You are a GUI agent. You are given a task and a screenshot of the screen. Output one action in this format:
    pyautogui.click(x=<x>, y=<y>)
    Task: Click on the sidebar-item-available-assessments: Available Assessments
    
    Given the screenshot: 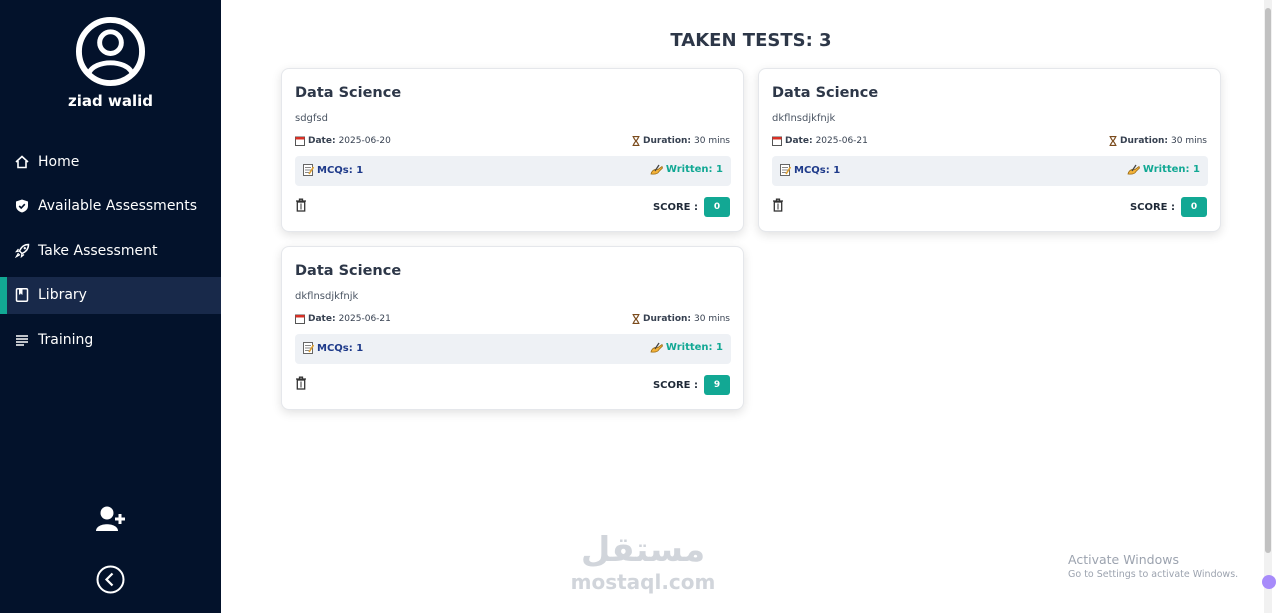 What is the action you would take?
    pyautogui.click(x=110, y=206)
    